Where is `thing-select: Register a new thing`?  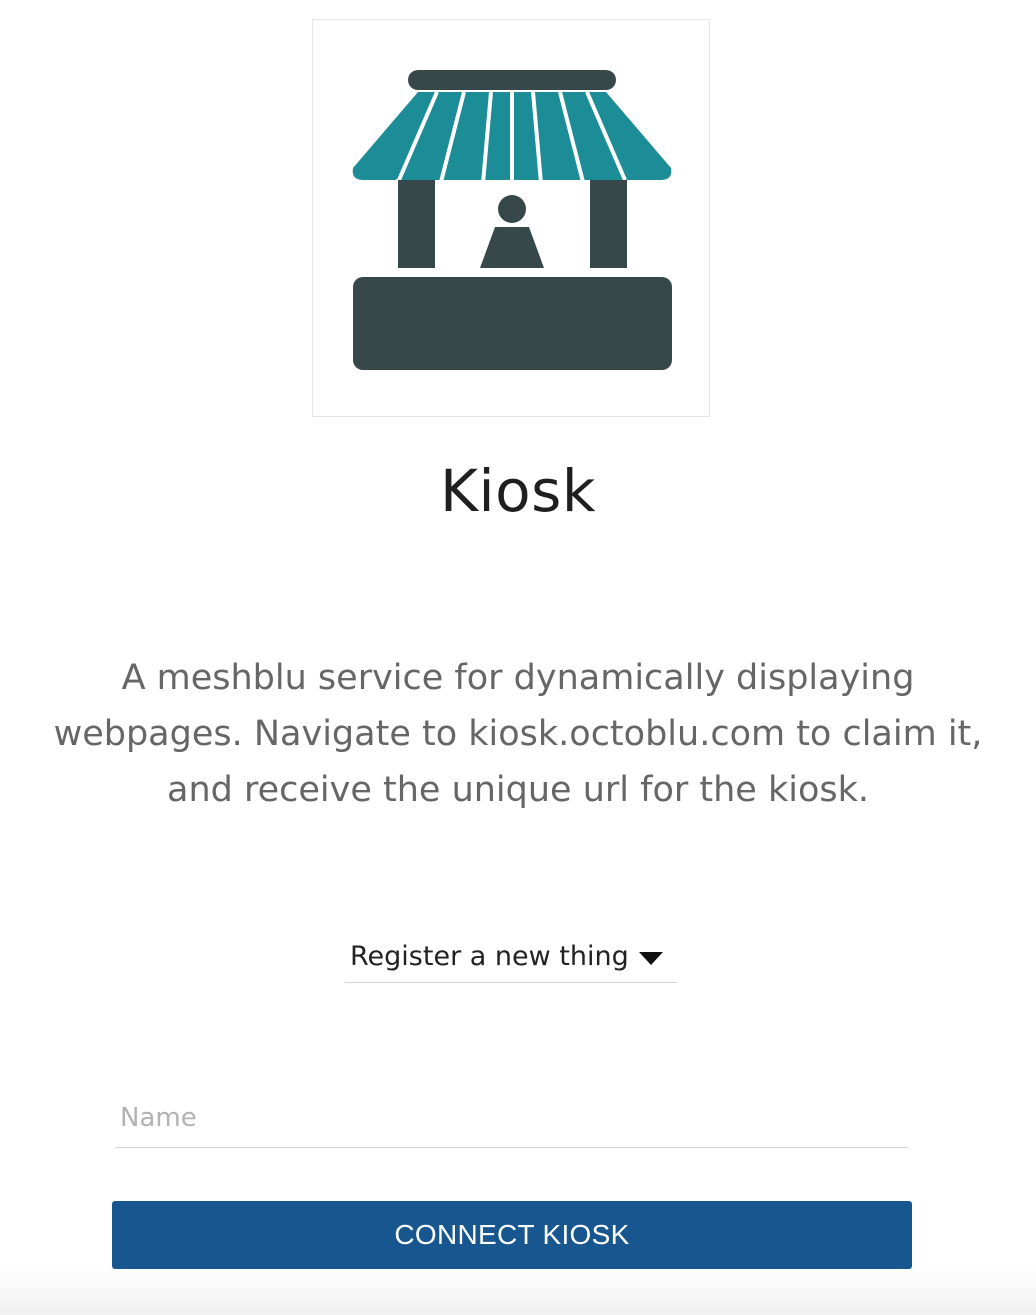 thing-select: Register a new thing is located at coordinates (511, 958).